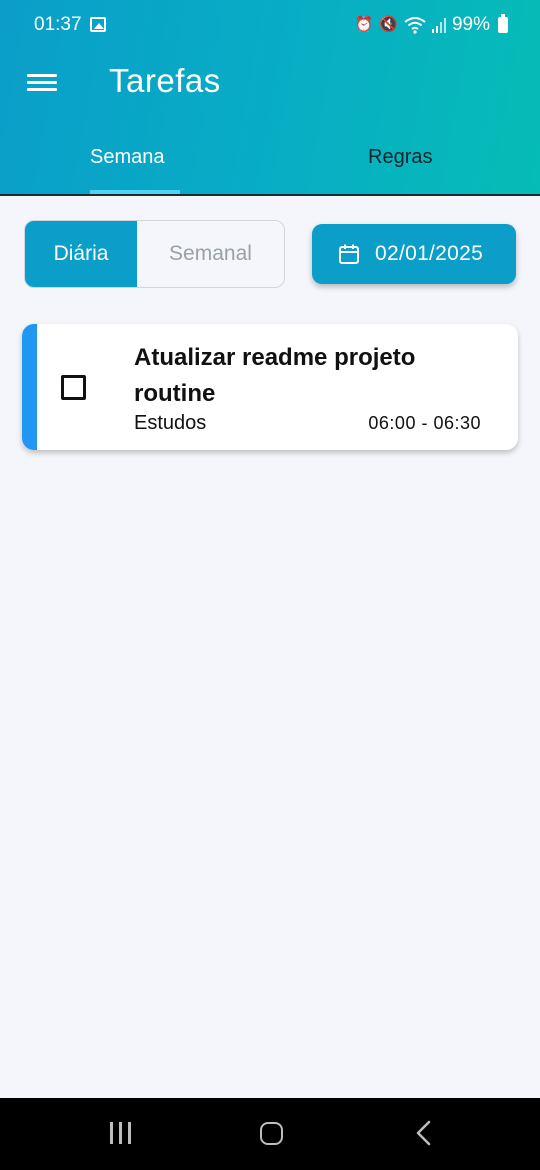 The image size is (540, 1170). I want to click on view-toggle: Diária Semanal, so click(154, 254).